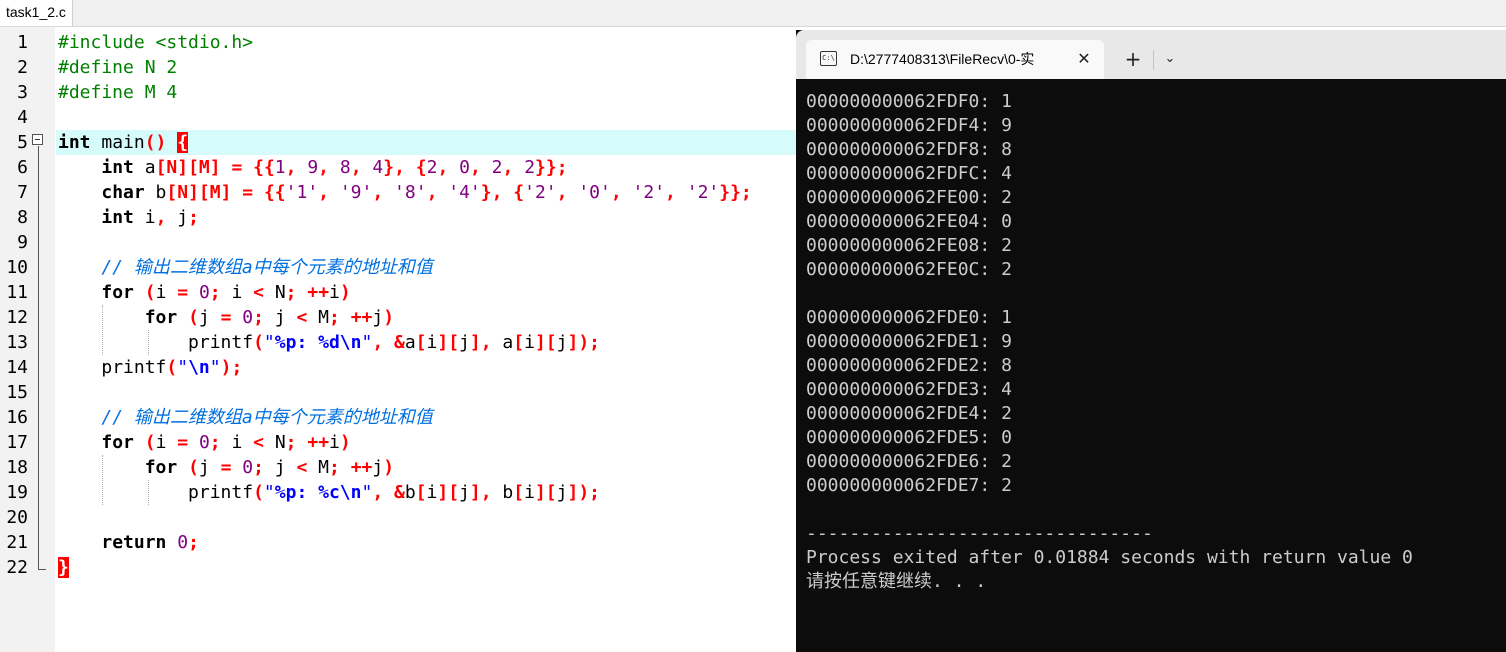  Describe the element at coordinates (36, 13) in the screenshot. I see `file-tab-task1-2: task1_2.c` at that location.